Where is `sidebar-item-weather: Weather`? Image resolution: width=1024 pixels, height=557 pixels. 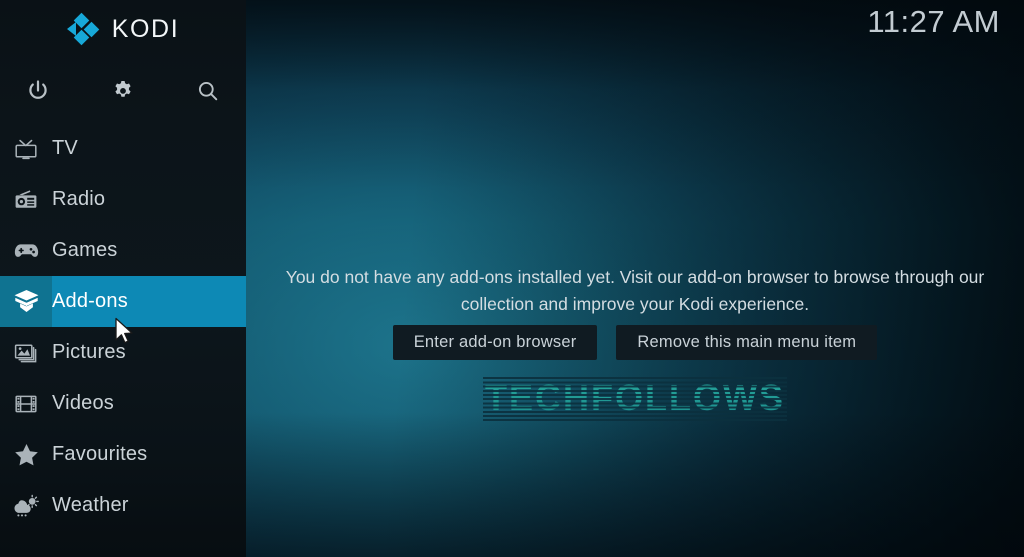 sidebar-item-weather: Weather is located at coordinates (123, 505).